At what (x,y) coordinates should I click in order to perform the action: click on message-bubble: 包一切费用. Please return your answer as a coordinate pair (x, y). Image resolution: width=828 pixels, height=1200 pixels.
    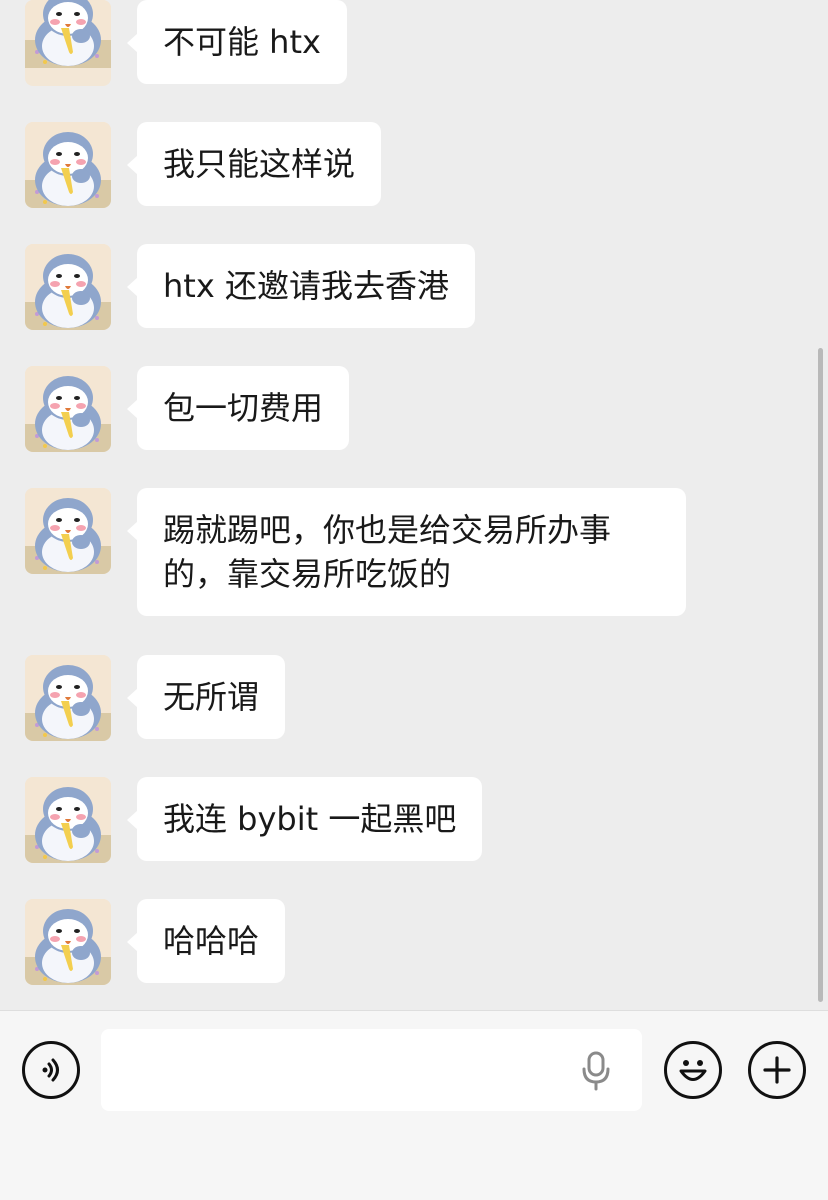
    Looking at the image, I should click on (238, 408).